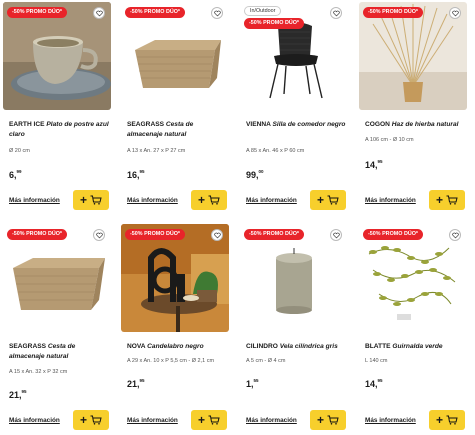 The image size is (475, 435). I want to click on product-desc: Haz de hierba natural, so click(425, 124).